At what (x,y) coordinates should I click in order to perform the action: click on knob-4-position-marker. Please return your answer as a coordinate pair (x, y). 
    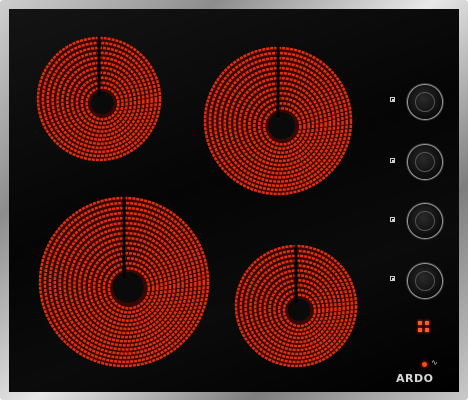
    Looking at the image, I should click on (392, 278).